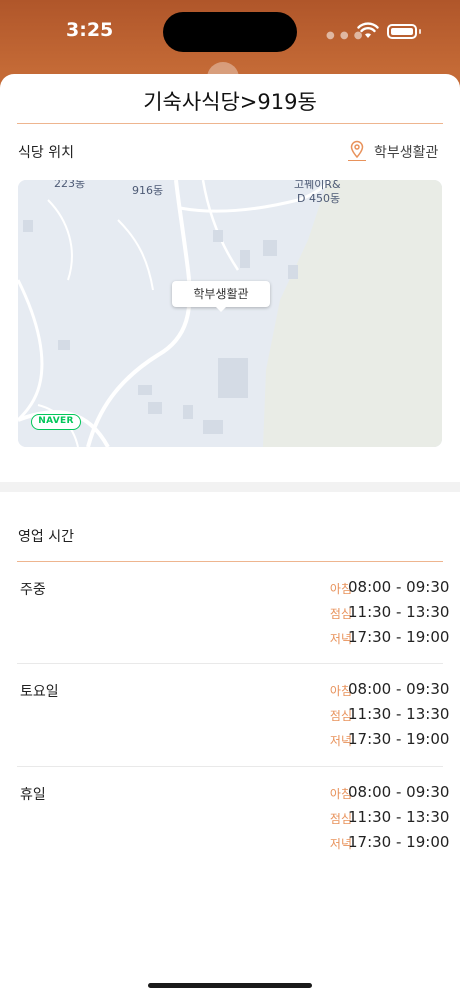 The height and width of the screenshot is (997, 460). I want to click on dynamic-island, so click(230, 32).